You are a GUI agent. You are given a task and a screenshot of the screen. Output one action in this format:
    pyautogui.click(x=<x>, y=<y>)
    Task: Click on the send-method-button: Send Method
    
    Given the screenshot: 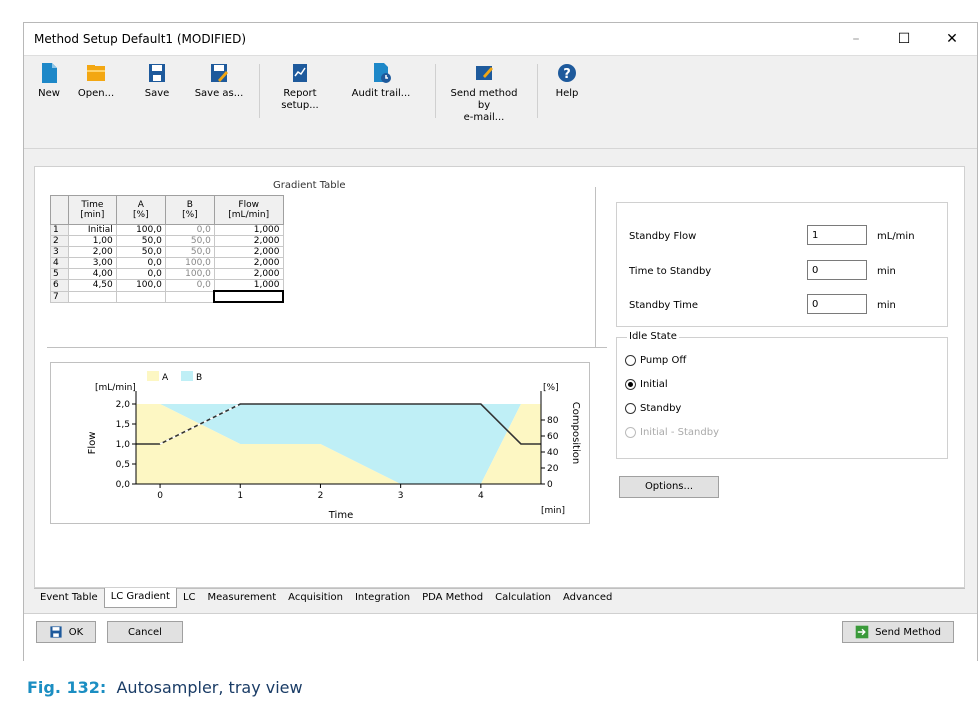 What is the action you would take?
    pyautogui.click(x=898, y=632)
    